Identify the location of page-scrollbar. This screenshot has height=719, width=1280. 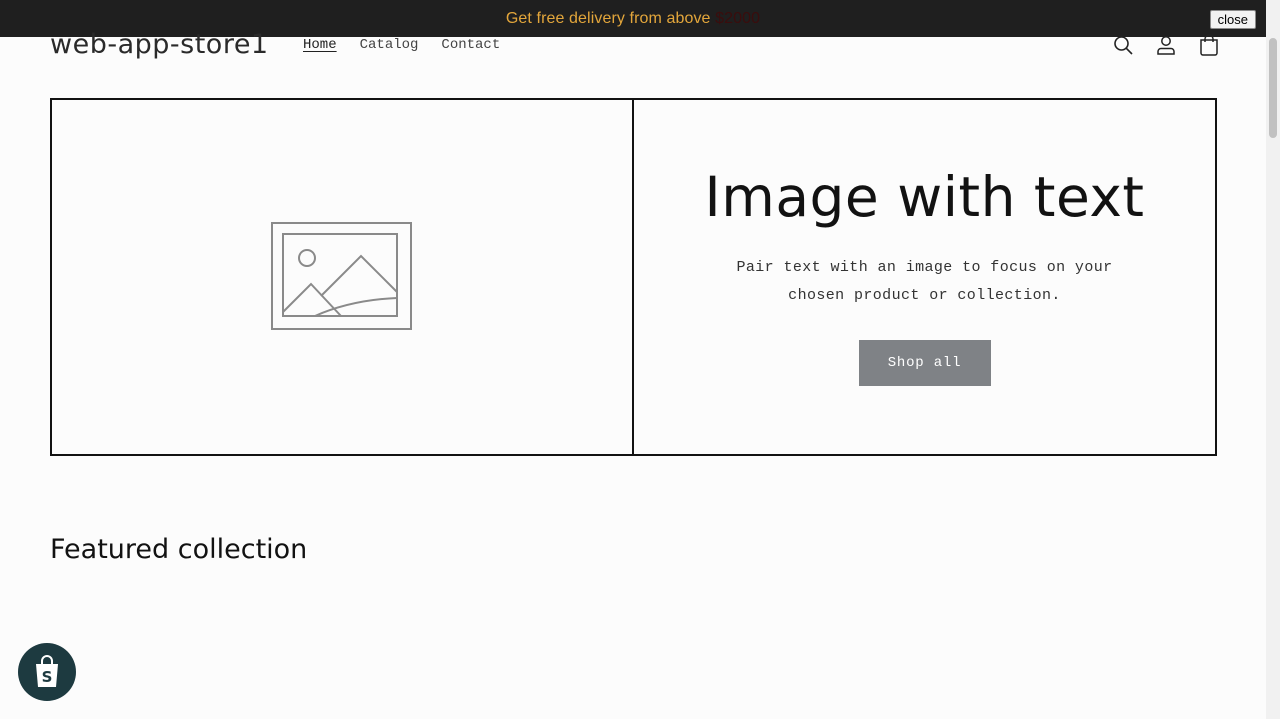
(1273, 359).